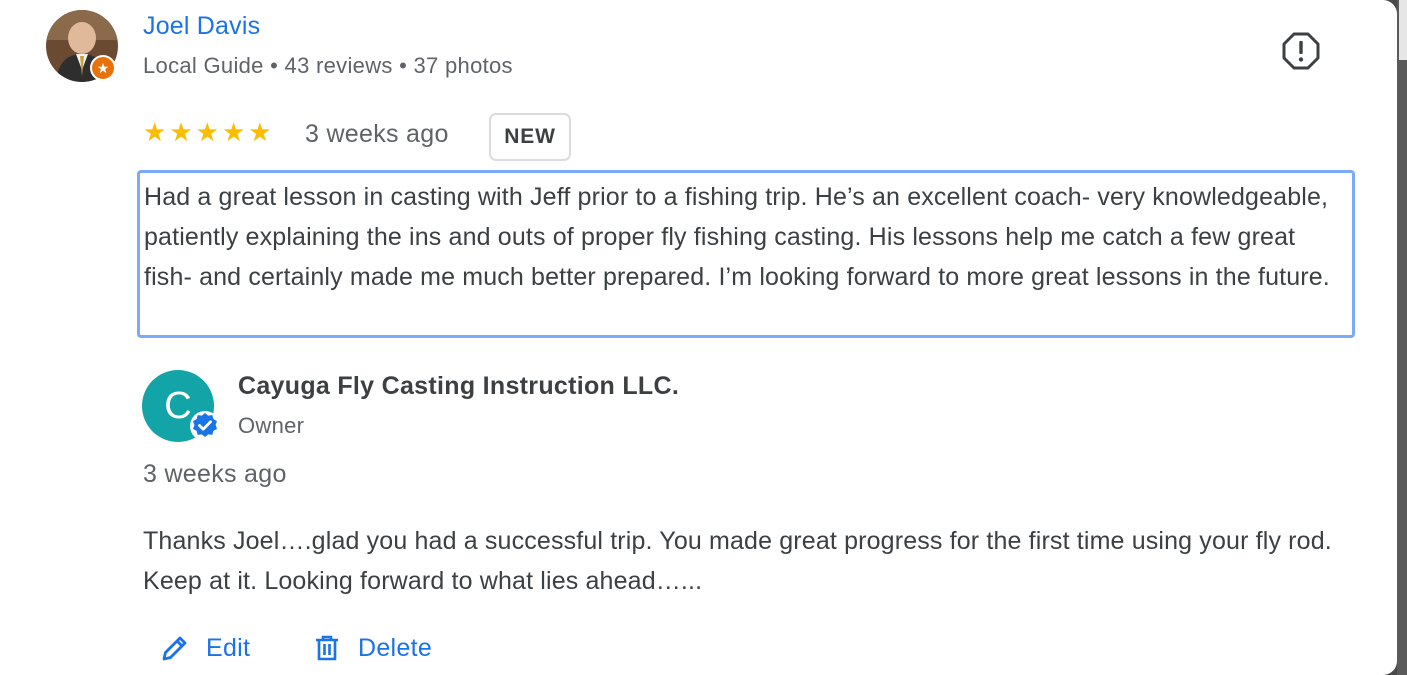  What do you see at coordinates (327, 648) in the screenshot?
I see `trash-icon` at bounding box center [327, 648].